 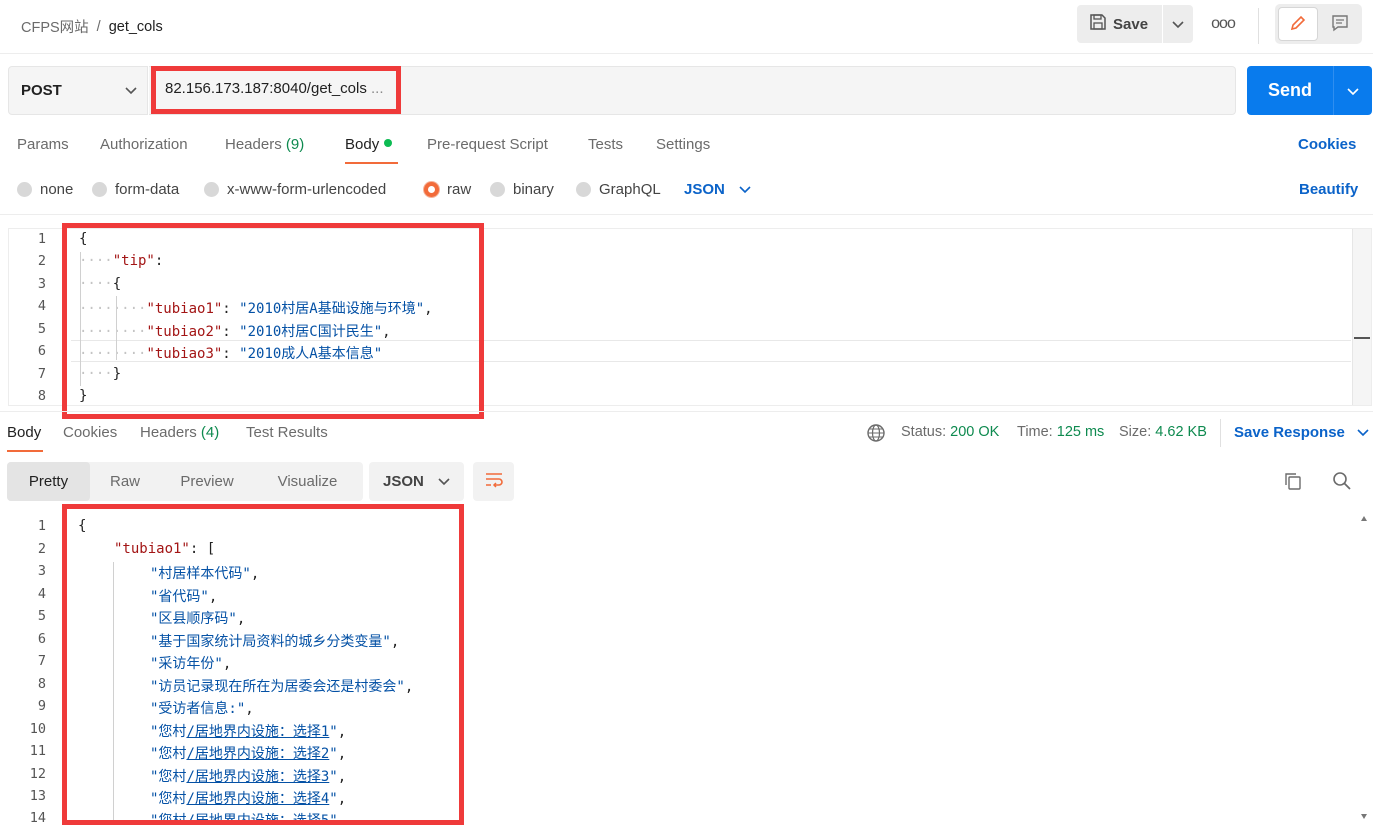 What do you see at coordinates (1131, 24) in the screenshot?
I see `save-label: Save` at bounding box center [1131, 24].